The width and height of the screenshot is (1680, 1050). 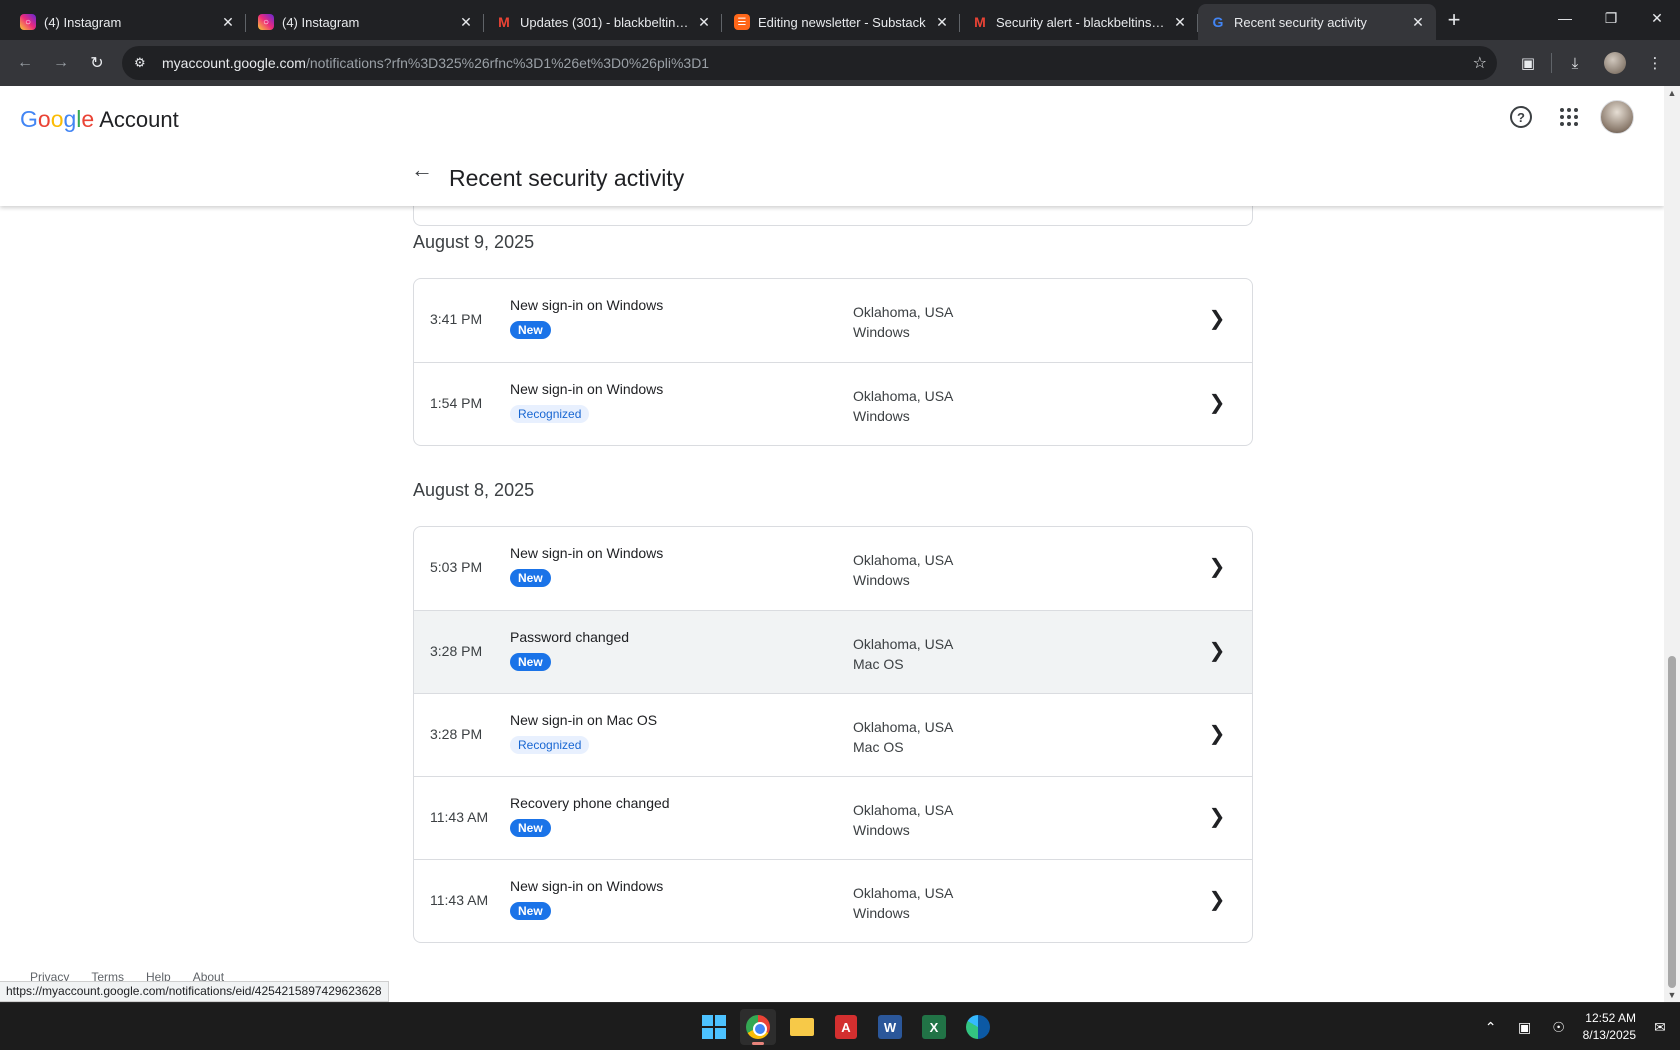 I want to click on new-tab-button: +, so click(x=1454, y=20).